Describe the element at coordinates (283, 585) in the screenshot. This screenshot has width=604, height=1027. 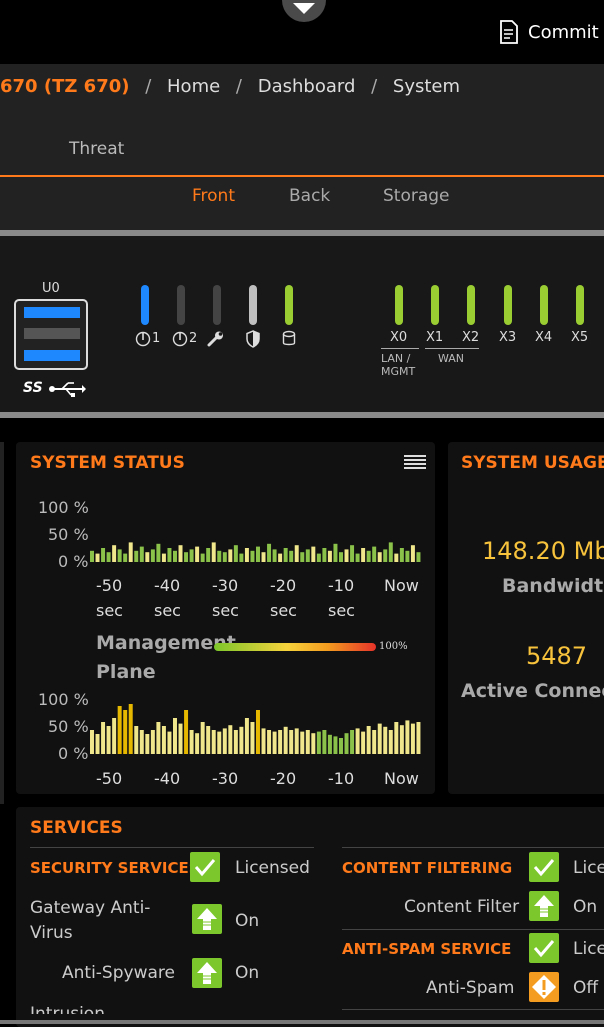
I see `x-tick: -20` at that location.